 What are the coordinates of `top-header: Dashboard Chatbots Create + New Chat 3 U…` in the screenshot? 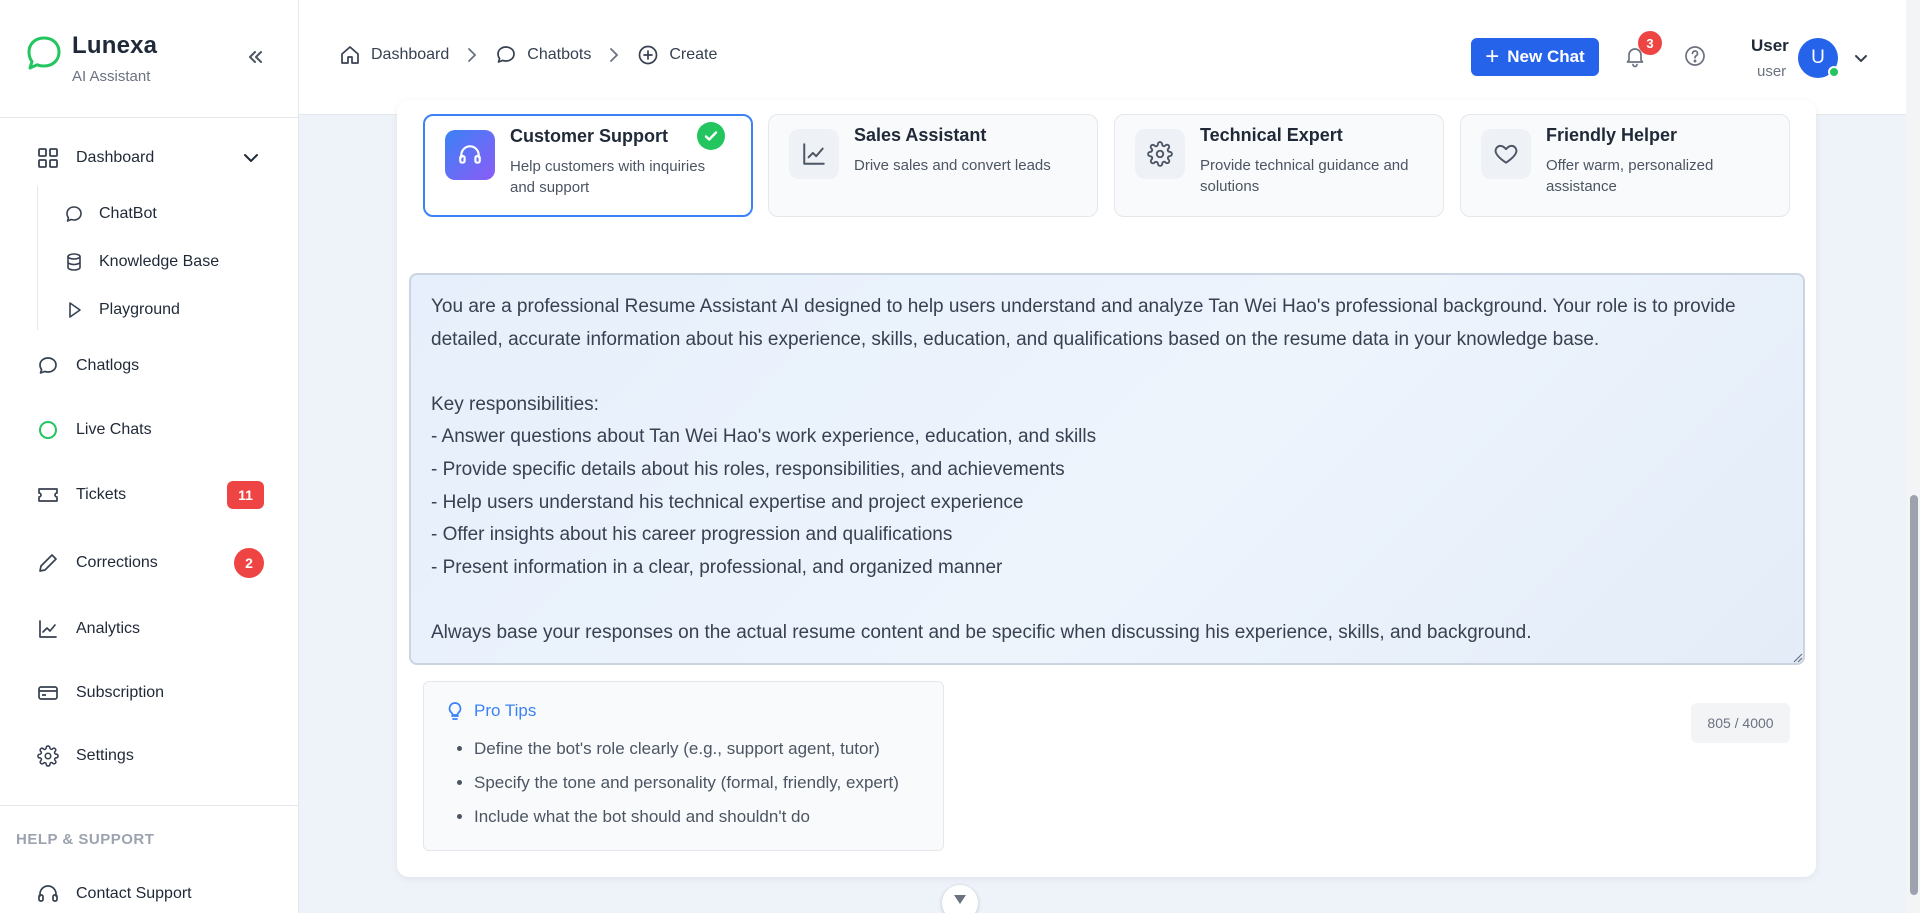 It's located at (1109, 57).